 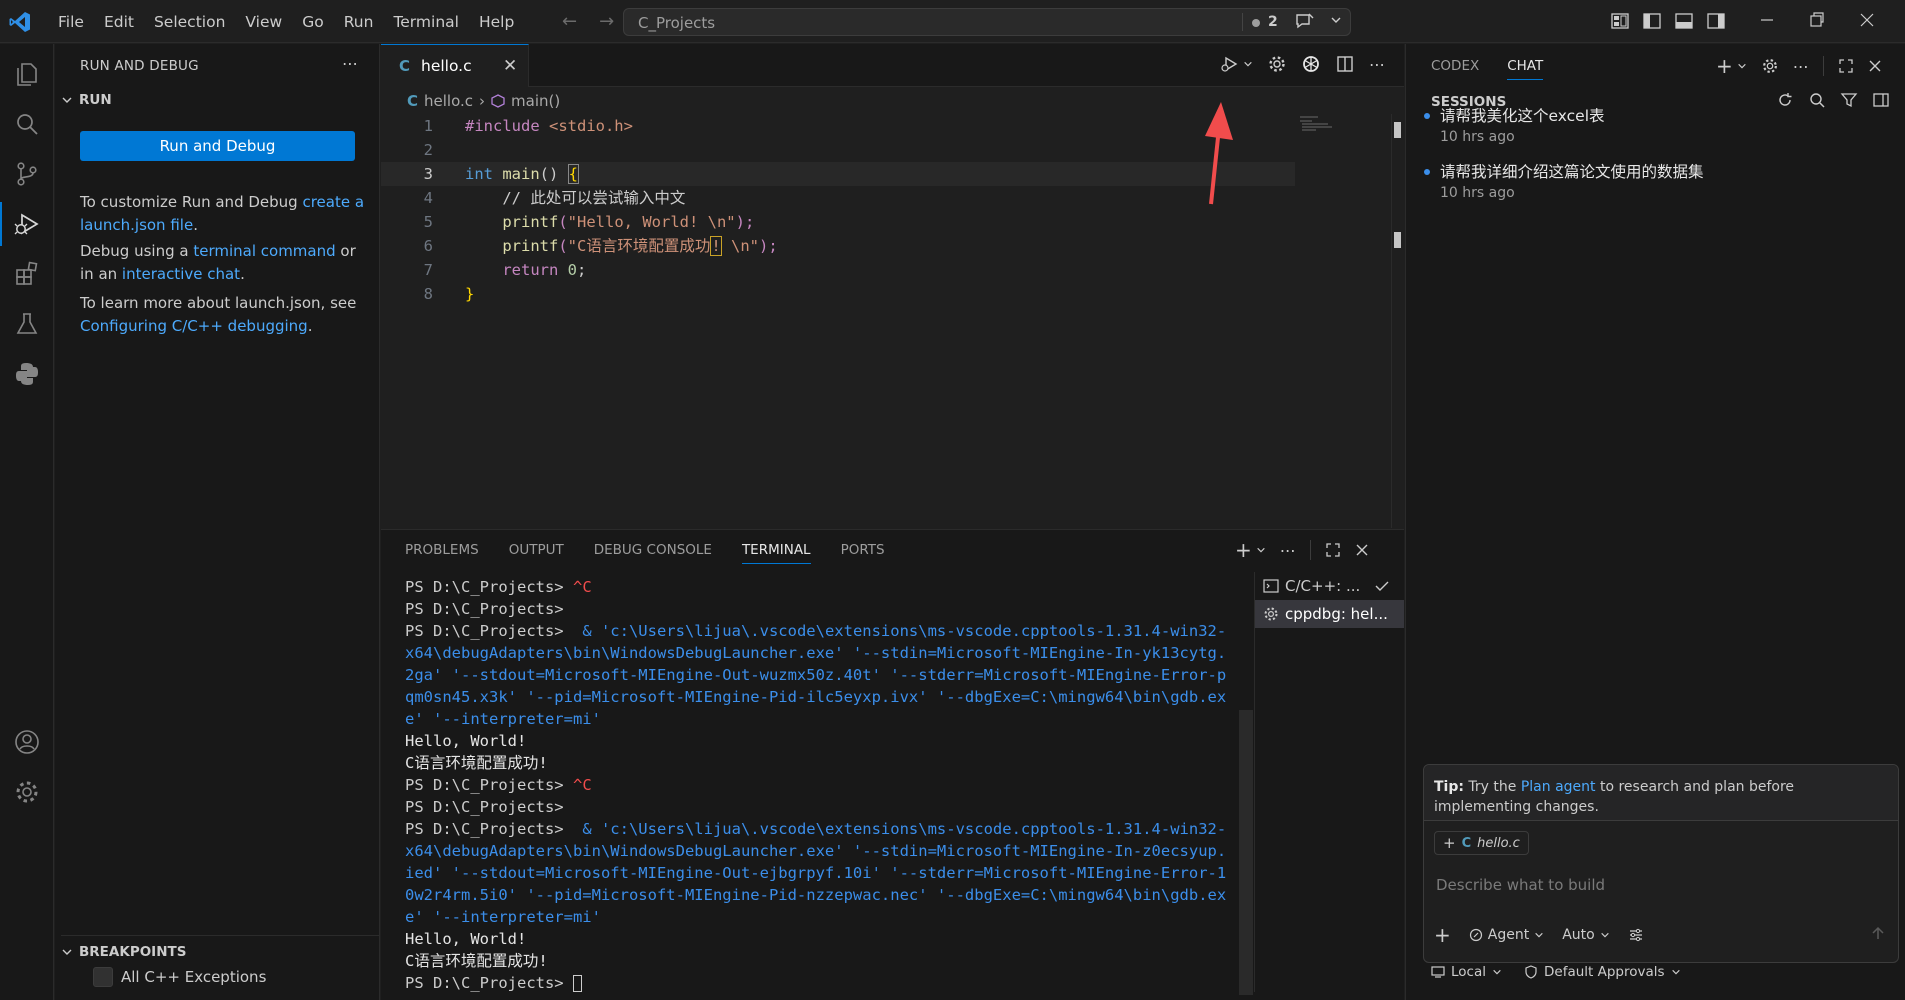 I want to click on menu-file: File, so click(x=71, y=22).